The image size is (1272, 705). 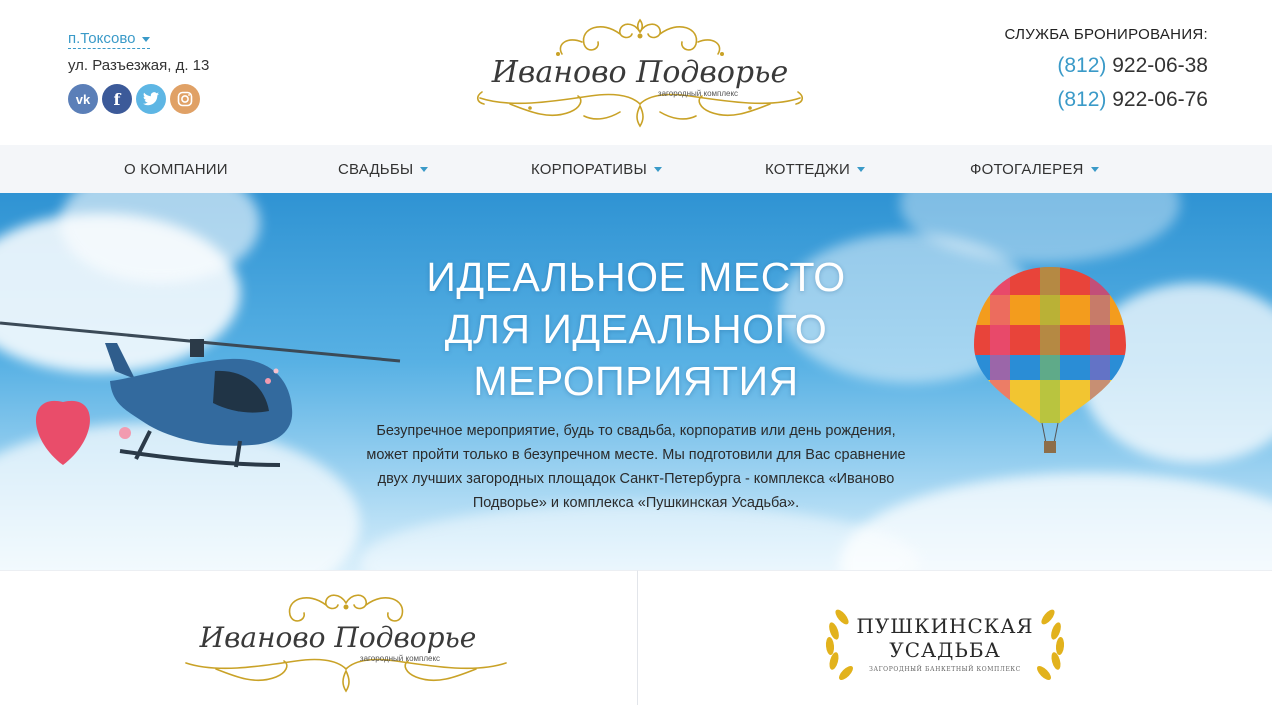 What do you see at coordinates (944, 626) in the screenshot?
I see `card-title-line: ПУШКИНСКАЯ` at bounding box center [944, 626].